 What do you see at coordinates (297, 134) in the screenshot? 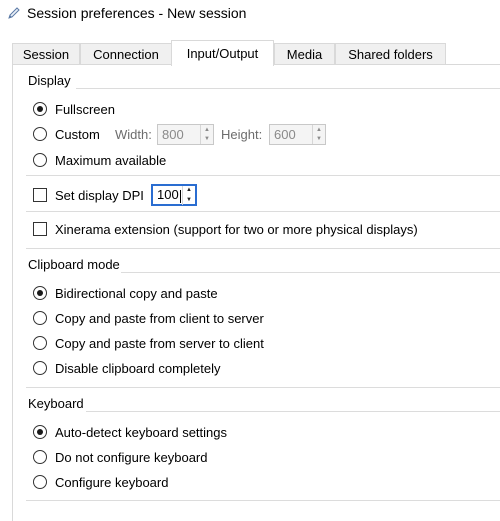
I see `height-spinbox: 600 ▲ ▼` at bounding box center [297, 134].